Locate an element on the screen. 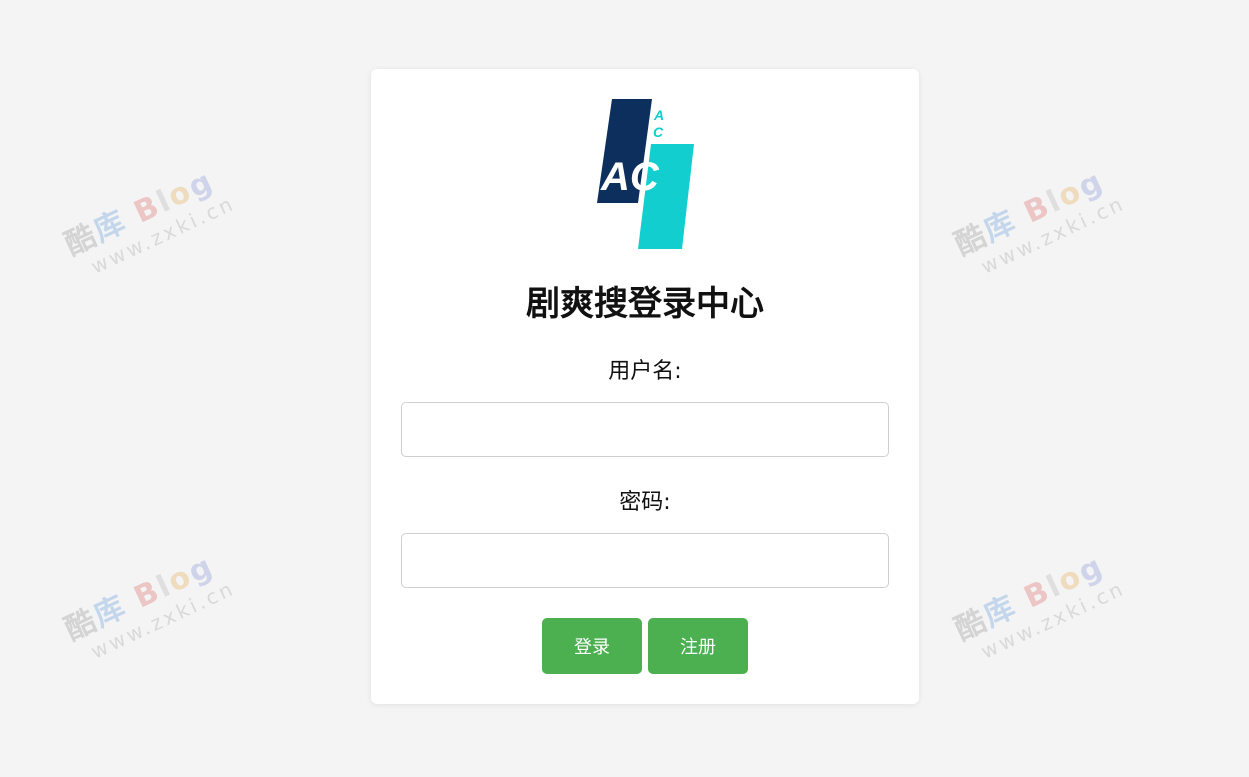  register-button: 注册 is located at coordinates (698, 646).